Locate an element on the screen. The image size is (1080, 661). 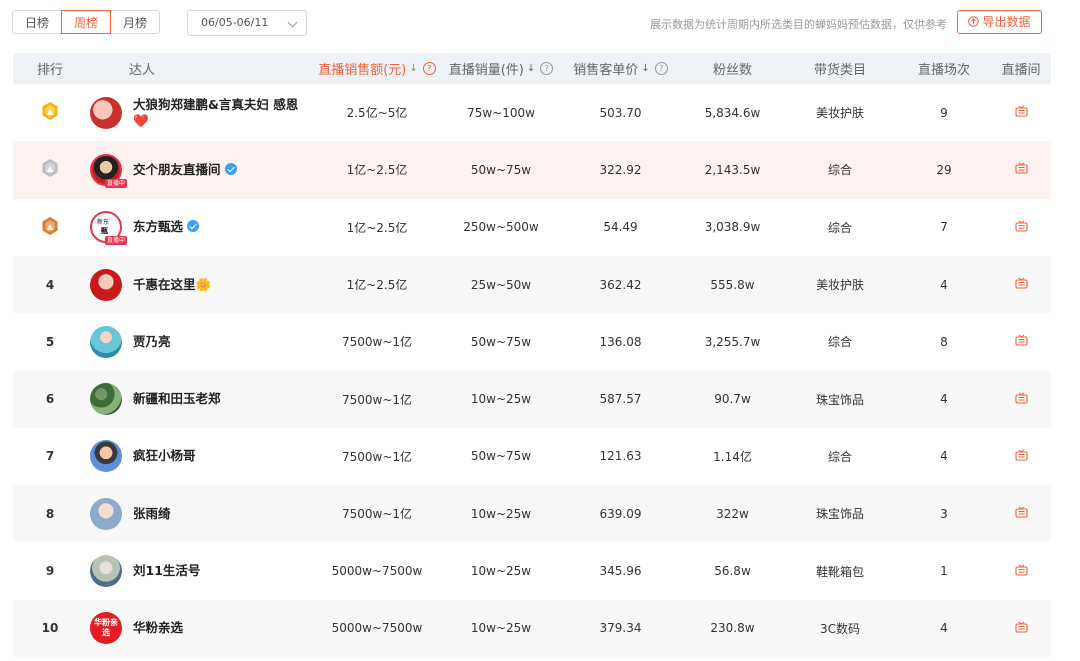
streamer-name-text: 新疆和田玉老郑 is located at coordinates (177, 399).